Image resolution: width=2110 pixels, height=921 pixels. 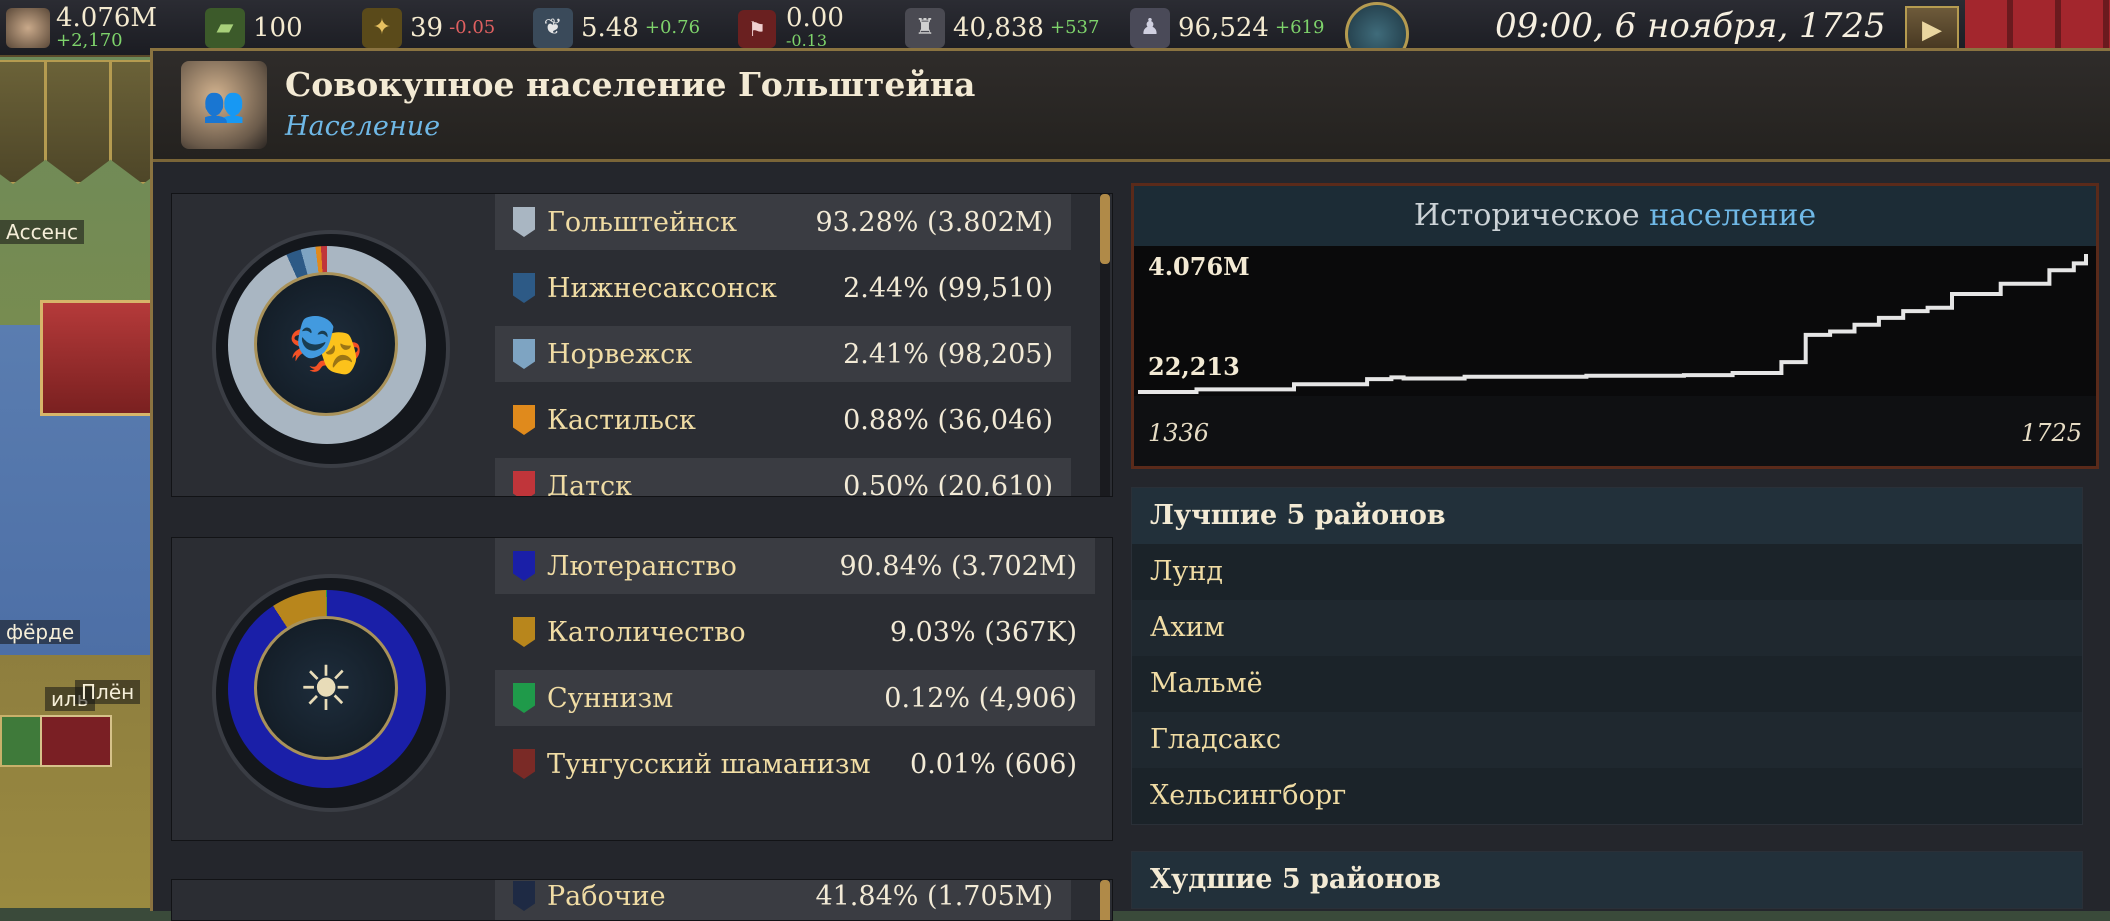 What do you see at coordinates (695, 420) in the screenshot?
I see `culture-name: Кастильск` at bounding box center [695, 420].